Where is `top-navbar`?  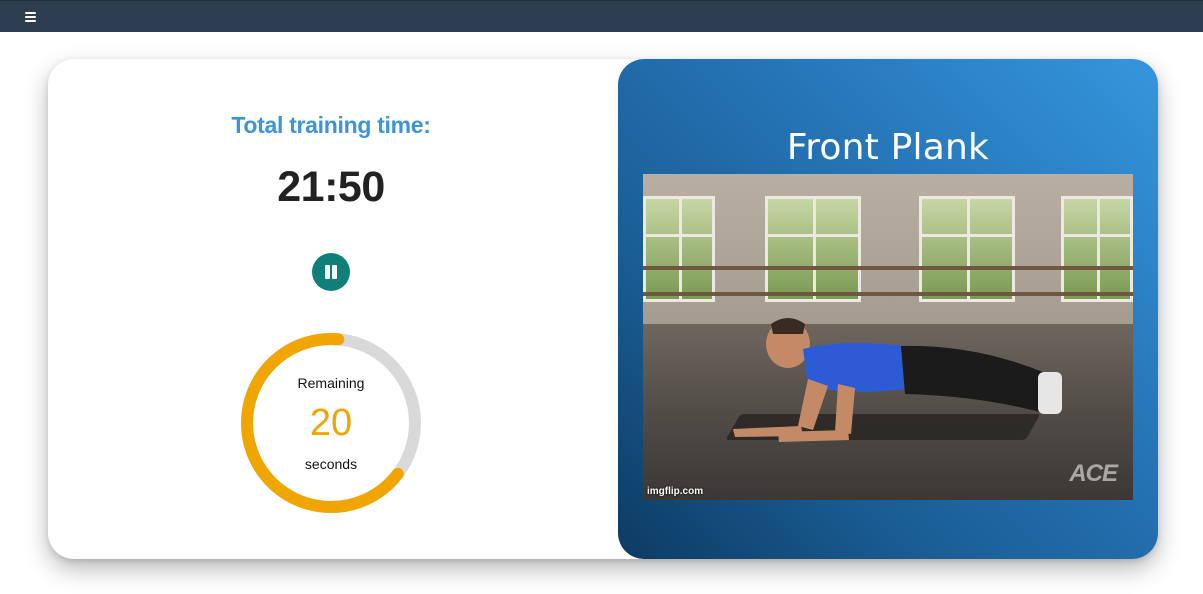
top-navbar is located at coordinates (601, 16).